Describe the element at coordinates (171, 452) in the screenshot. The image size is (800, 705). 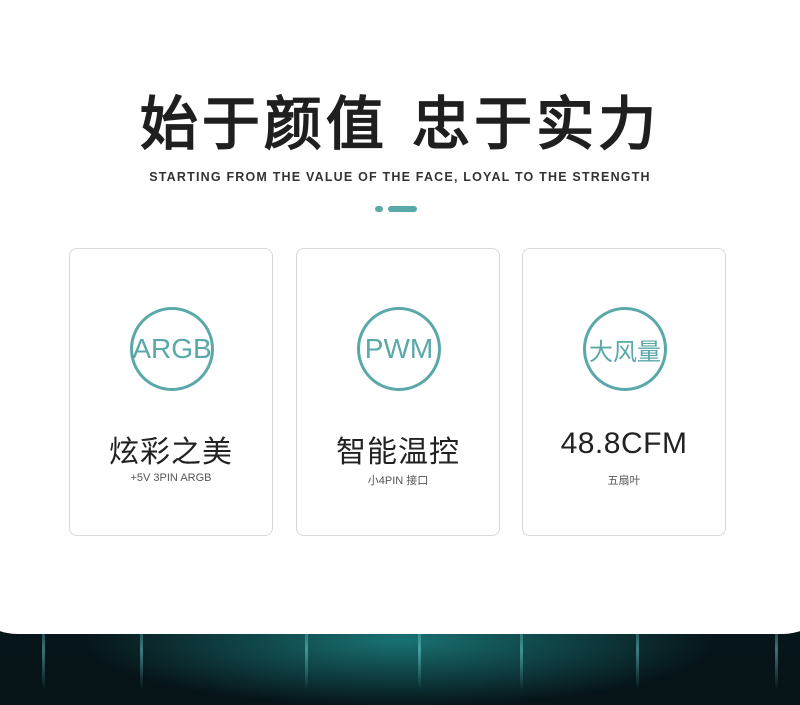
I see `feature-title: 炫彩之美` at that location.